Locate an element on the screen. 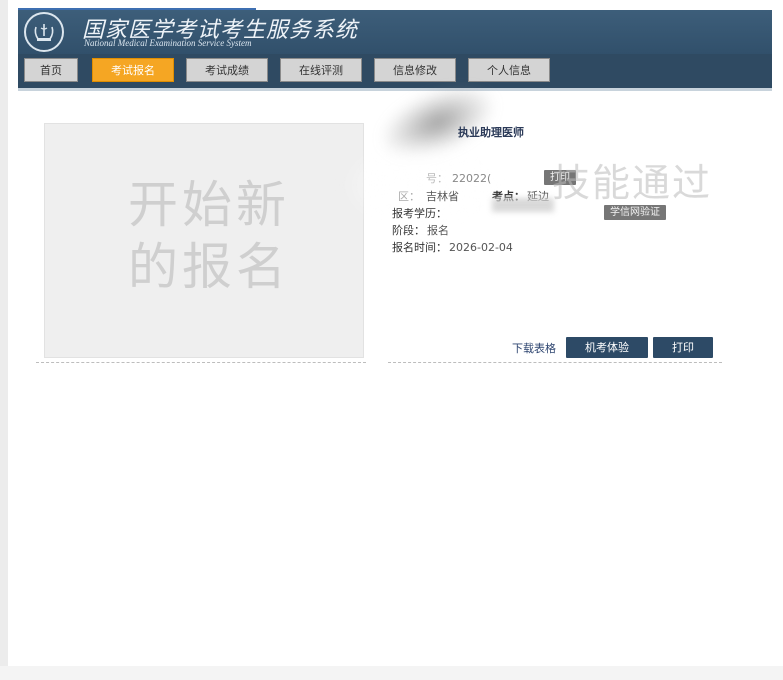  reg-time-value: 2026-02-04 is located at coordinates (481, 247).